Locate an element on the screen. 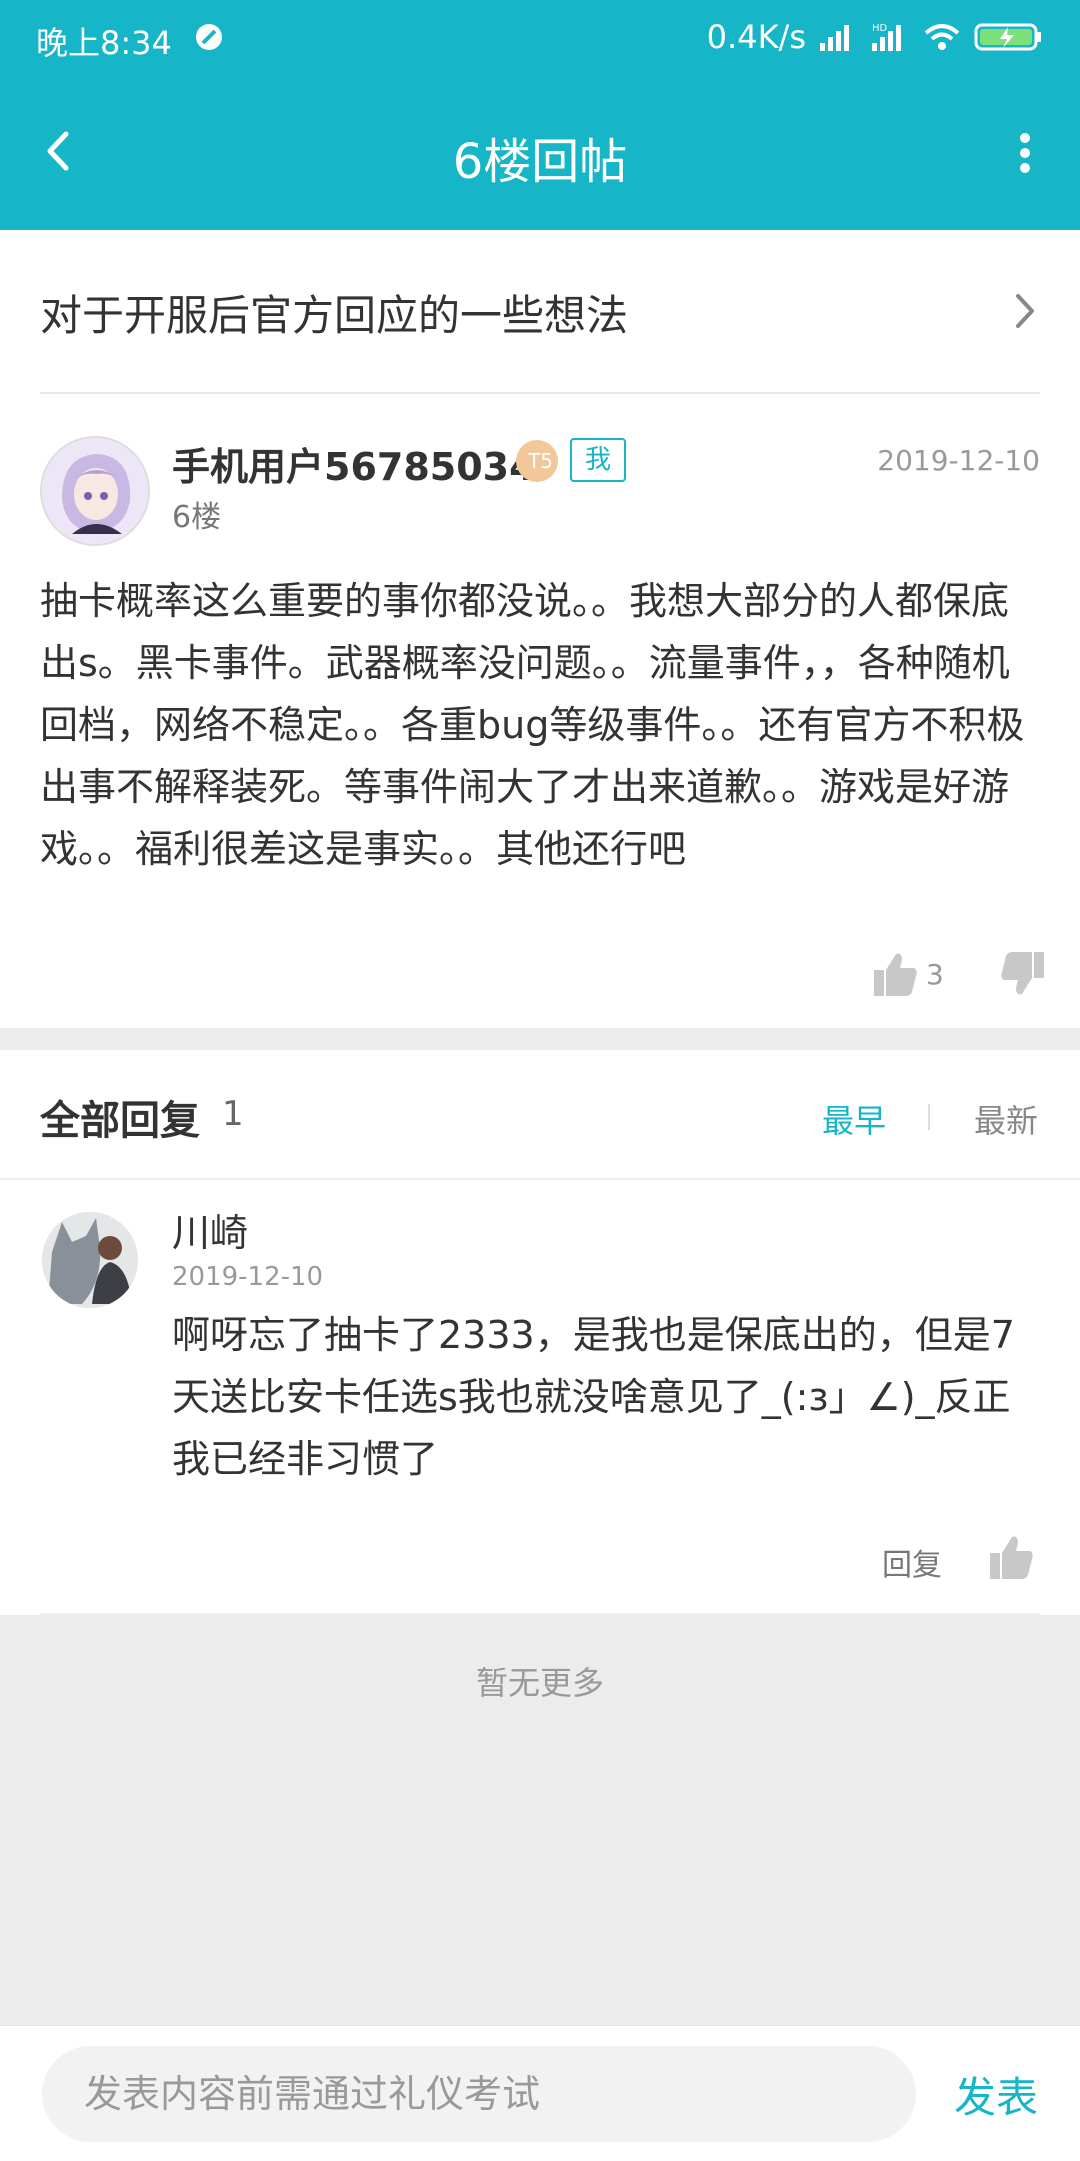 The image size is (1080, 2161). more-options-icon is located at coordinates (1025, 153).